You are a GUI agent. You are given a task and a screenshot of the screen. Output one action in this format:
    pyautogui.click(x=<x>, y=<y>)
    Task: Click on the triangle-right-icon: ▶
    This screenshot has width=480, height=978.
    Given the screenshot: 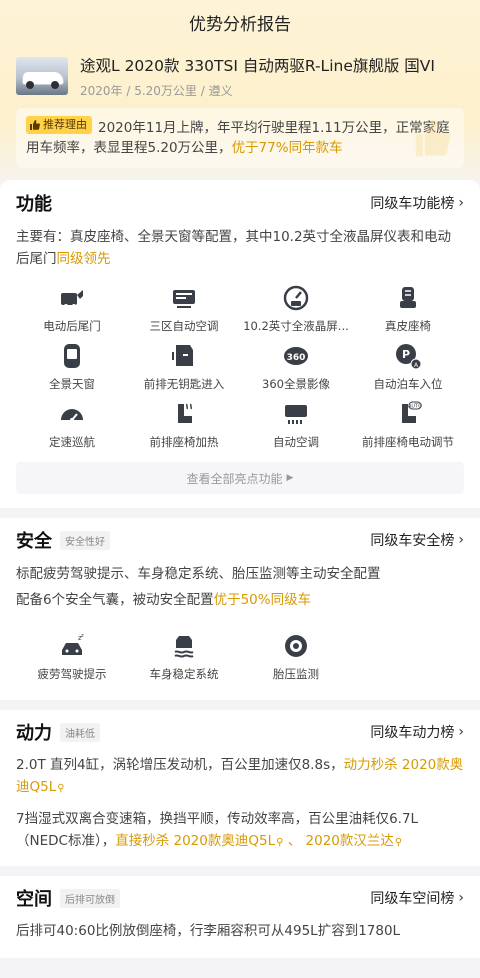 What is the action you would take?
    pyautogui.click(x=290, y=478)
    